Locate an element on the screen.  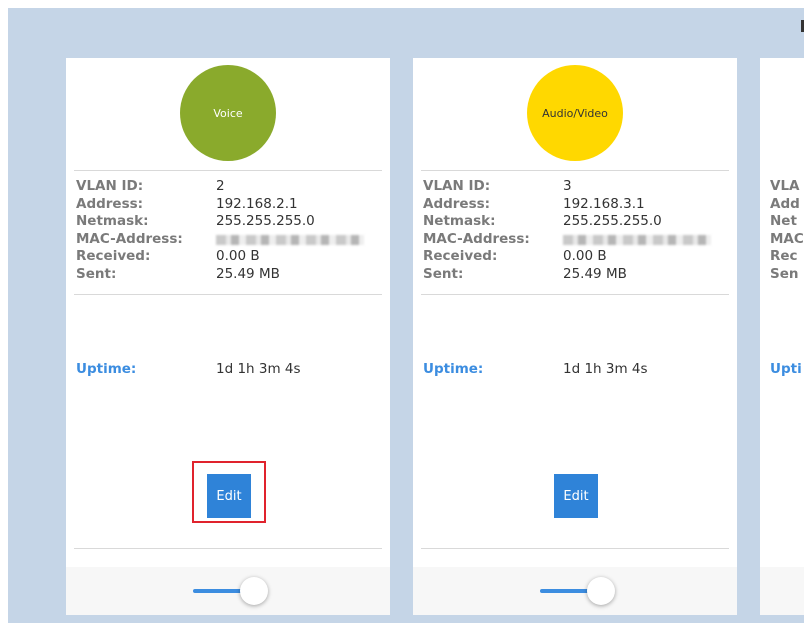
label: VLA is located at coordinates (785, 186).